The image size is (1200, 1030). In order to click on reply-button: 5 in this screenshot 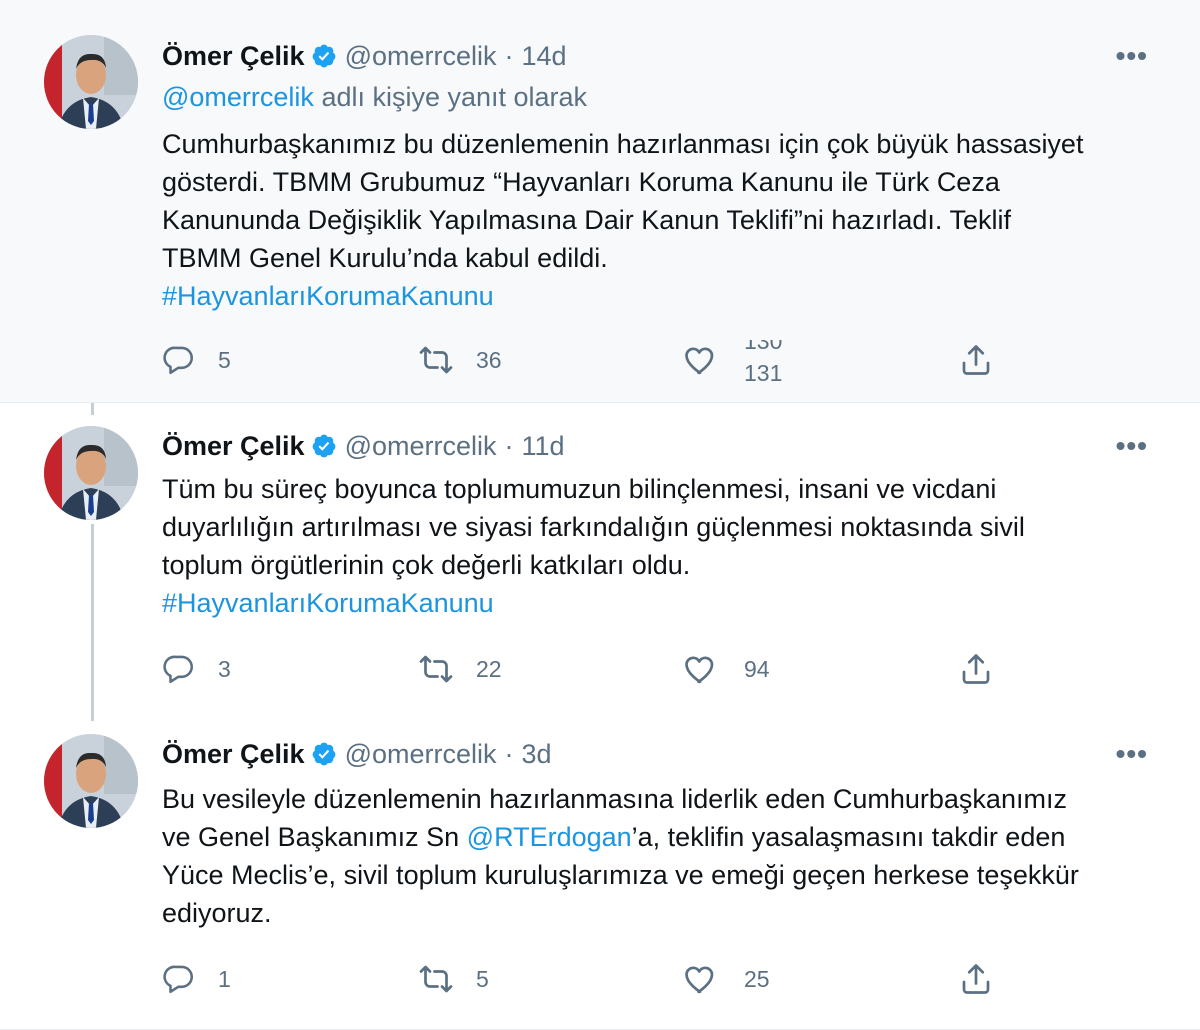, I will do `click(196, 360)`.